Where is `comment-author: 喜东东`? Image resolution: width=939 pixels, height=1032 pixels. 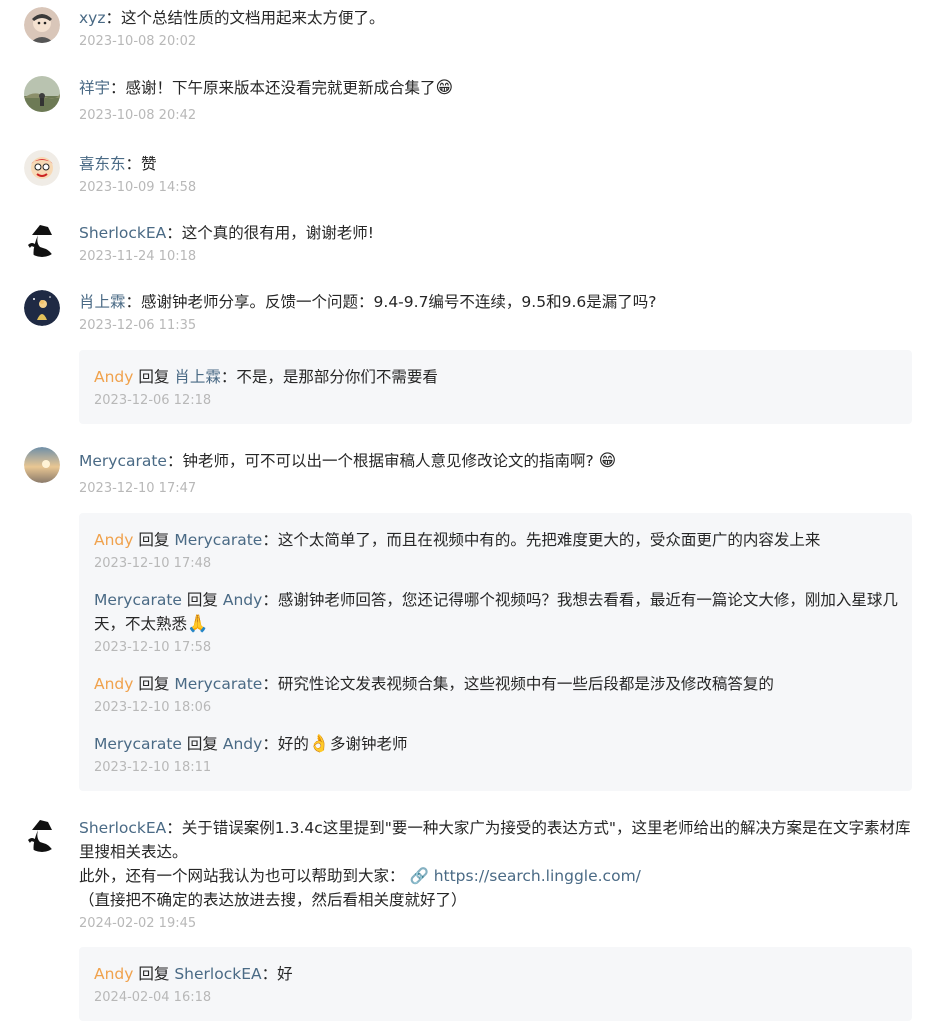 comment-author: 喜东东 is located at coordinates (102, 164).